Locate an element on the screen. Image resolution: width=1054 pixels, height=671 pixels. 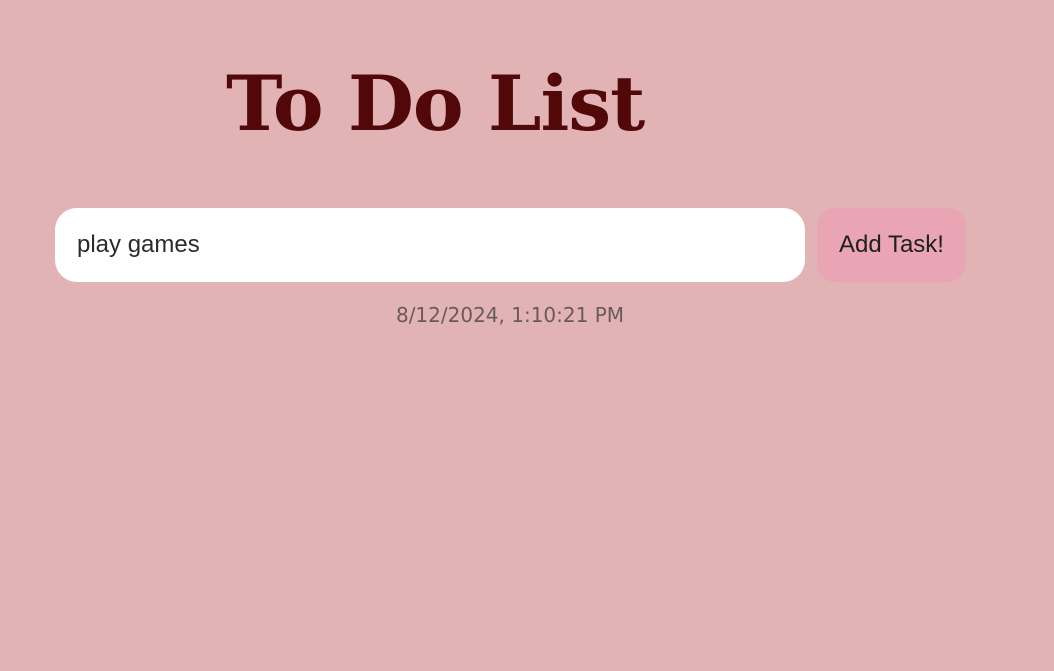
page-title: To Do List is located at coordinates (435, 103).